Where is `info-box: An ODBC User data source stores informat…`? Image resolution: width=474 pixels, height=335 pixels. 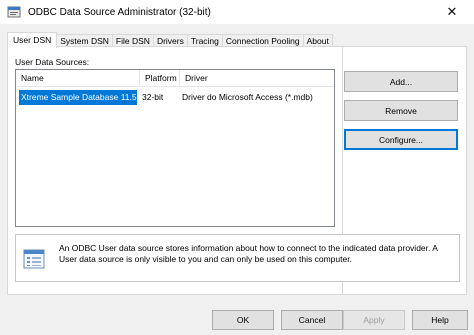
info-box: An ODBC User data source stores informat… is located at coordinates (237, 258).